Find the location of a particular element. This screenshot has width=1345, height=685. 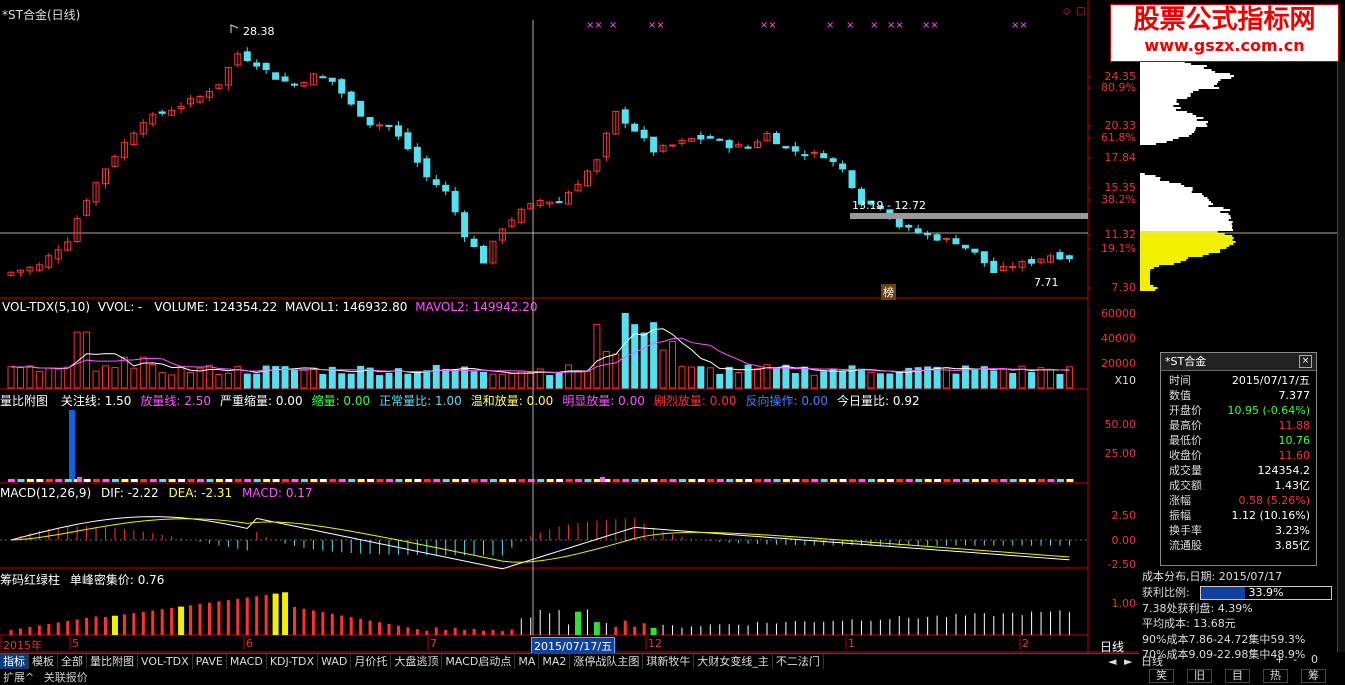

rb-tab-3: 热 is located at coordinates (1275, 676).